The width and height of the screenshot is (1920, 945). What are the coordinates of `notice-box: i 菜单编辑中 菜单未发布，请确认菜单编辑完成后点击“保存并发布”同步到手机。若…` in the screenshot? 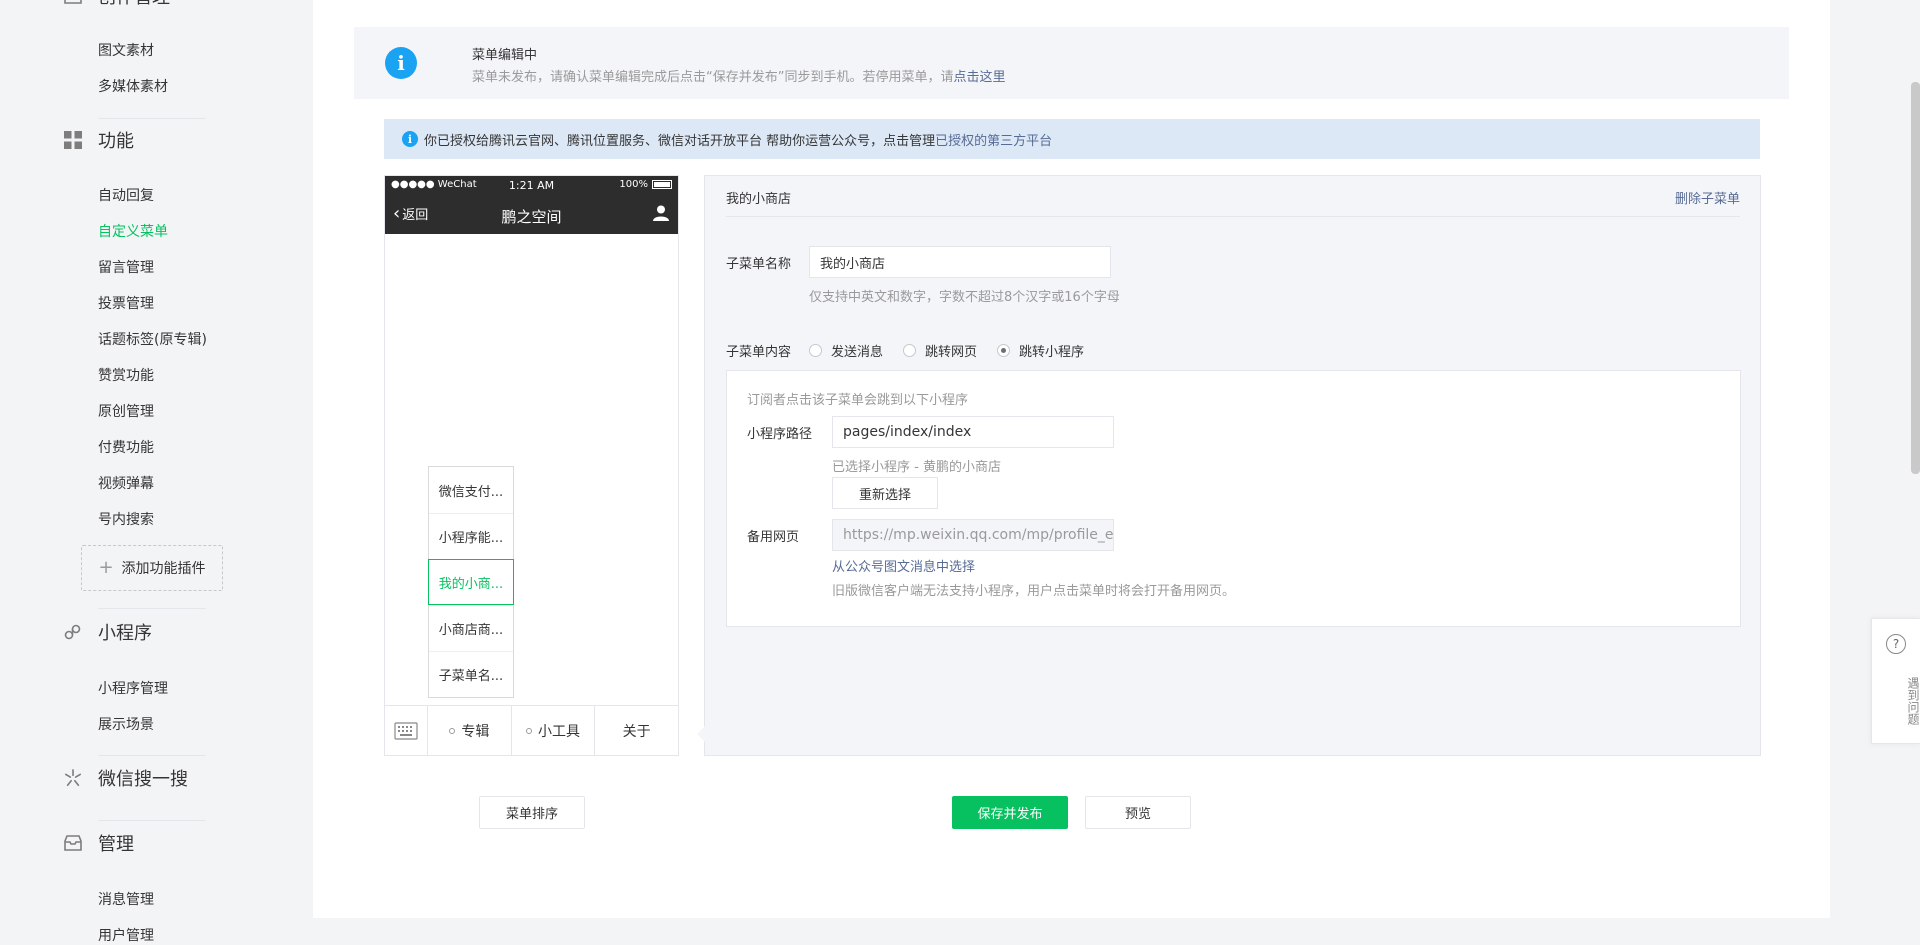 It's located at (1071, 63).